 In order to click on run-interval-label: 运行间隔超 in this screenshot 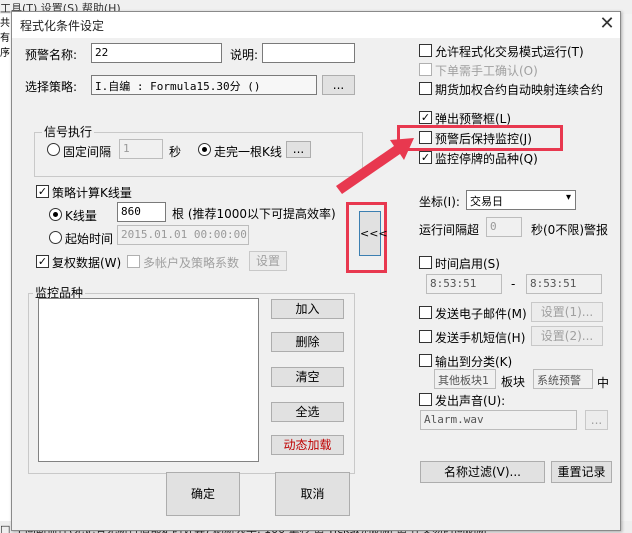, I will do `click(449, 230)`.